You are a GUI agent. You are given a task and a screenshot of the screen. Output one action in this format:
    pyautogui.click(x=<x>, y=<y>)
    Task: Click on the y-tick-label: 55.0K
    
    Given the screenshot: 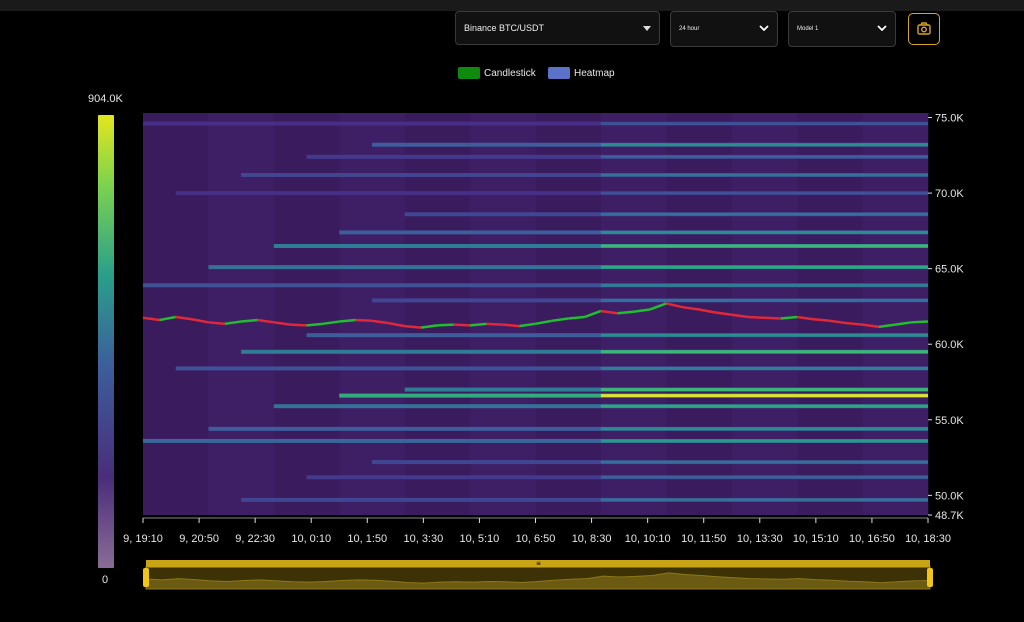 What is the action you would take?
    pyautogui.click(x=949, y=421)
    